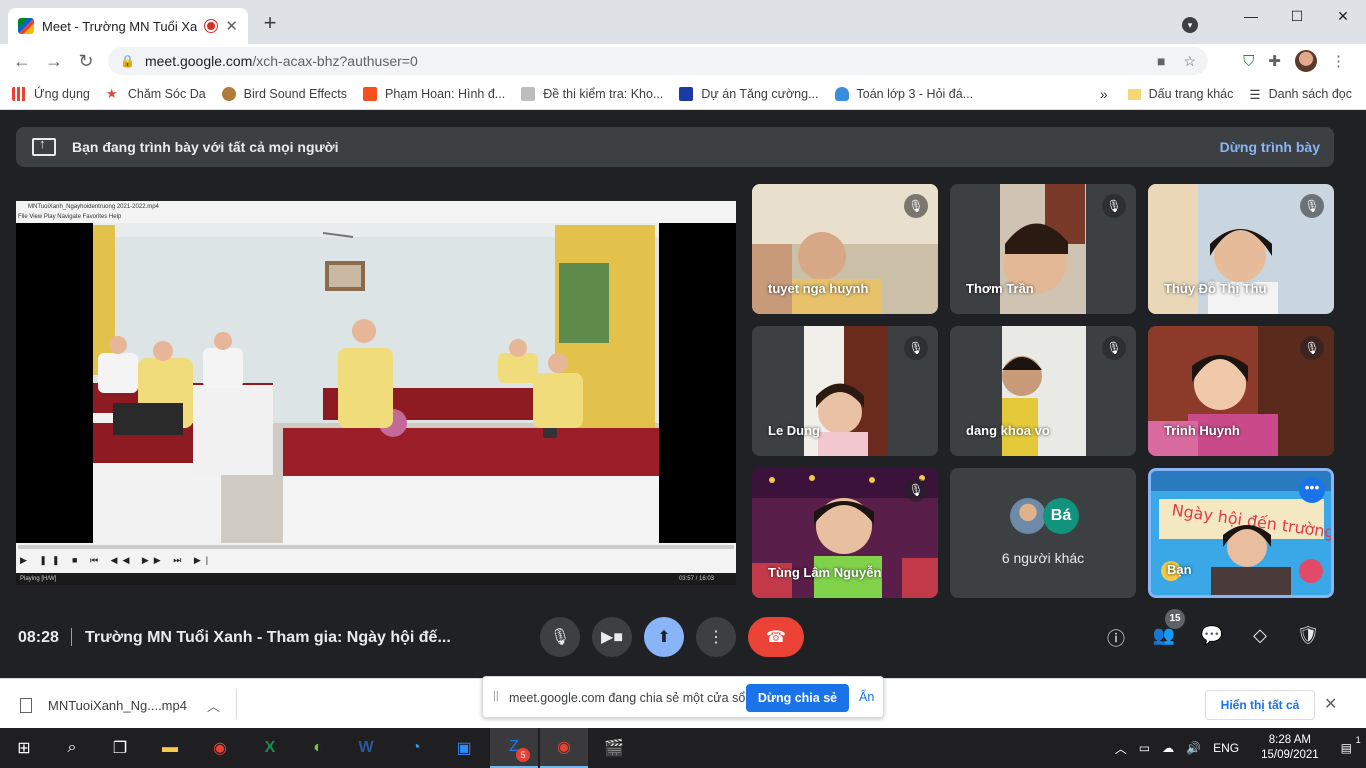 The width and height of the screenshot is (1366, 768). I want to click on microphone-button: 🎙, so click(560, 637).